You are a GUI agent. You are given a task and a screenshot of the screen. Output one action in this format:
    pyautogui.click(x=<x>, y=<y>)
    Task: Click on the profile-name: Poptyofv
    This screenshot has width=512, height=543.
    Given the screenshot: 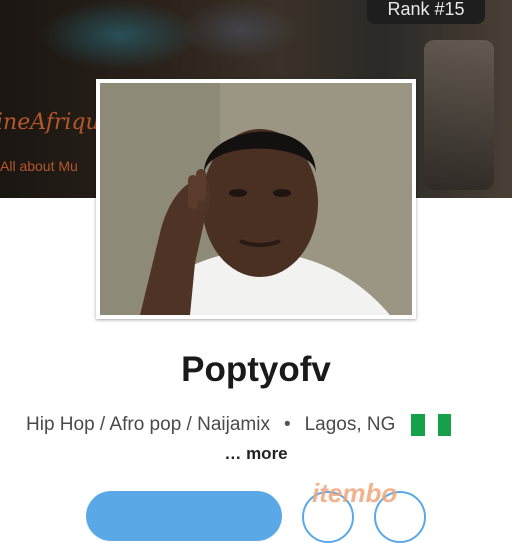 What is the action you would take?
    pyautogui.click(x=256, y=369)
    